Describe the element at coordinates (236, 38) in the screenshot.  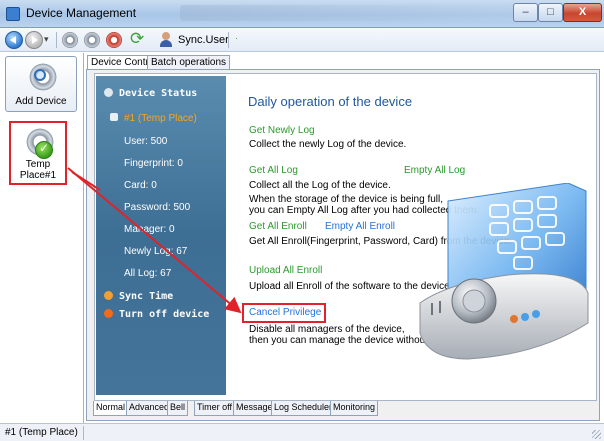
I see `toolbar-marker: ·` at that location.